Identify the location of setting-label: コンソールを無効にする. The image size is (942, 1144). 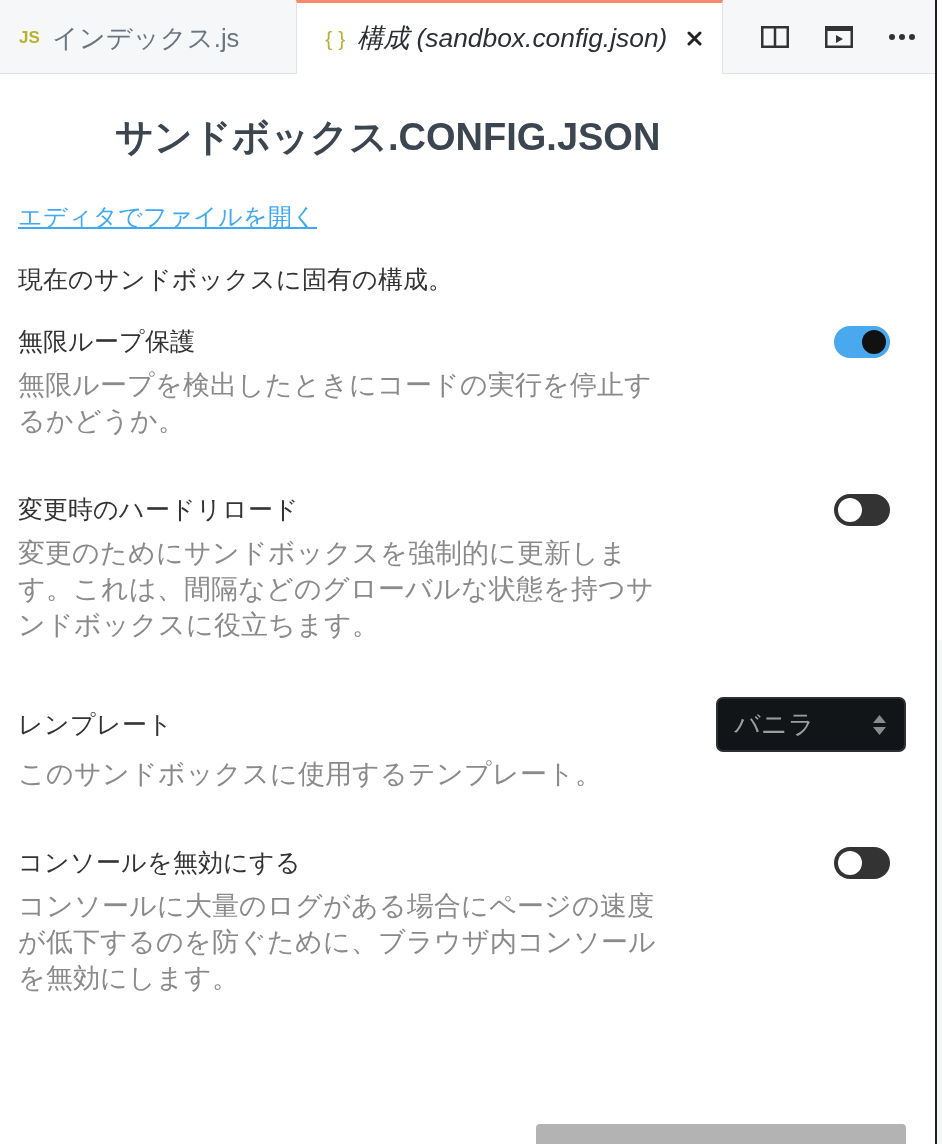
(159, 863).